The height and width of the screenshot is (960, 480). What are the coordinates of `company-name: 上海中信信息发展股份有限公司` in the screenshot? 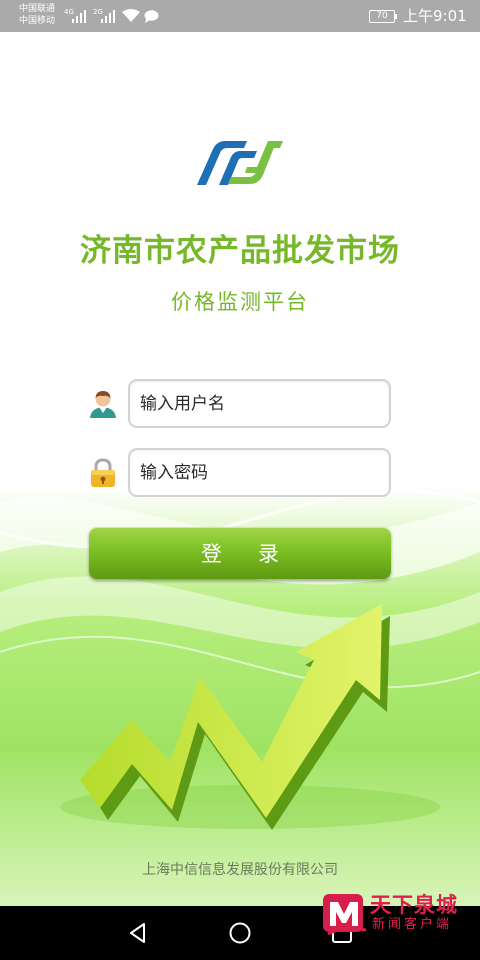 It's located at (240, 870).